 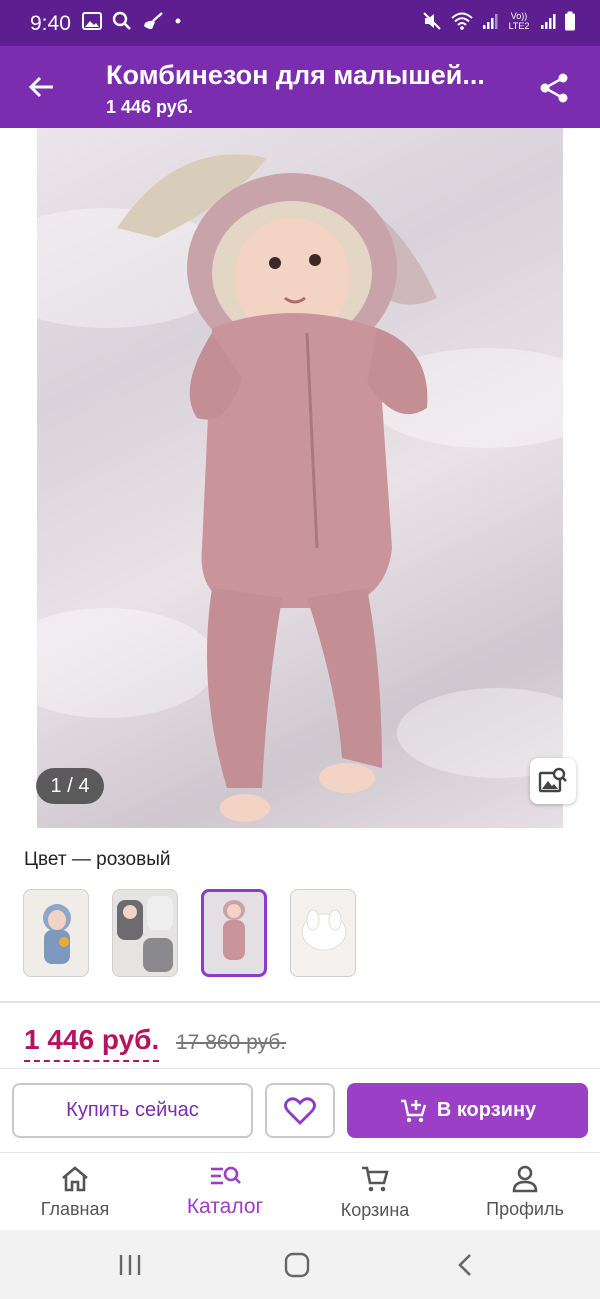 I want to click on blue-romper-image, so click(x=57, y=934).